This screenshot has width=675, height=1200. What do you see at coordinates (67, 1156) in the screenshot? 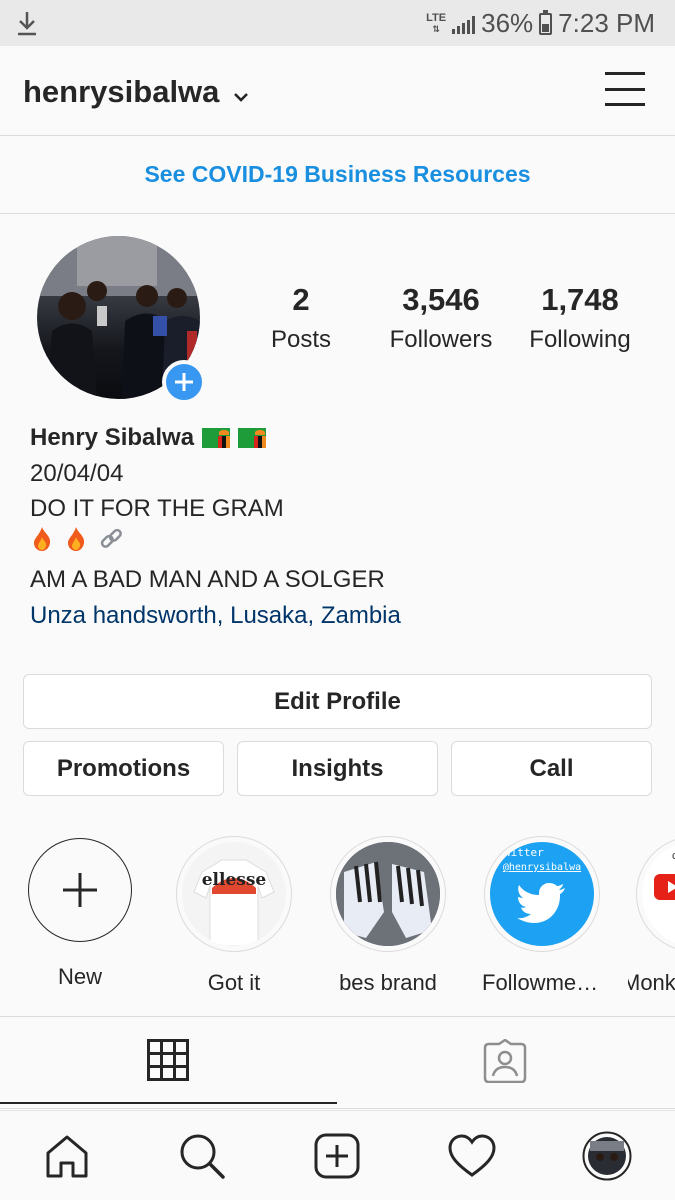
I see `home-icon` at bounding box center [67, 1156].